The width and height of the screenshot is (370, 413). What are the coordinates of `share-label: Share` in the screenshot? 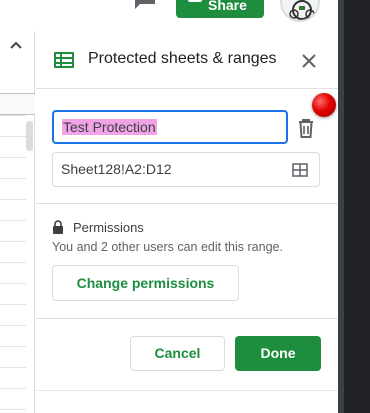 It's located at (227, 6).